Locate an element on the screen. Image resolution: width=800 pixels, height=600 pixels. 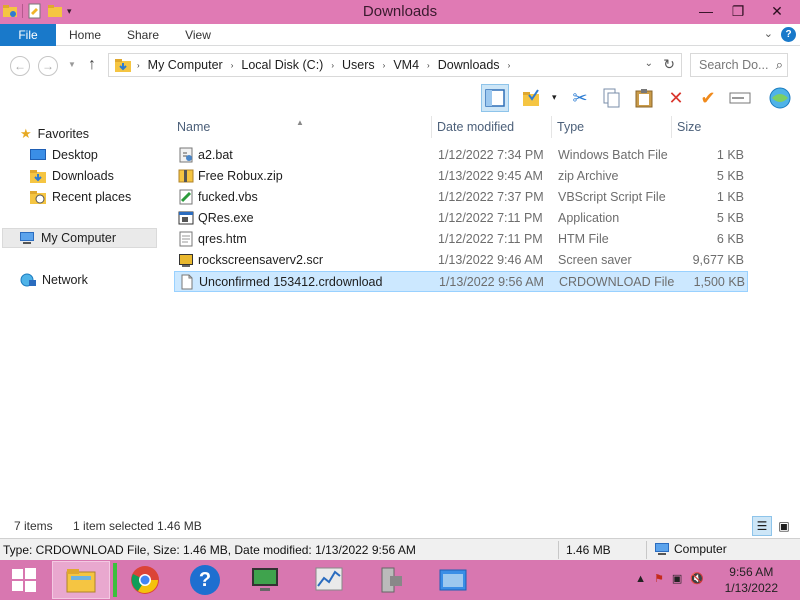
nav-desktop: Desktop is located at coordinates (64, 155).